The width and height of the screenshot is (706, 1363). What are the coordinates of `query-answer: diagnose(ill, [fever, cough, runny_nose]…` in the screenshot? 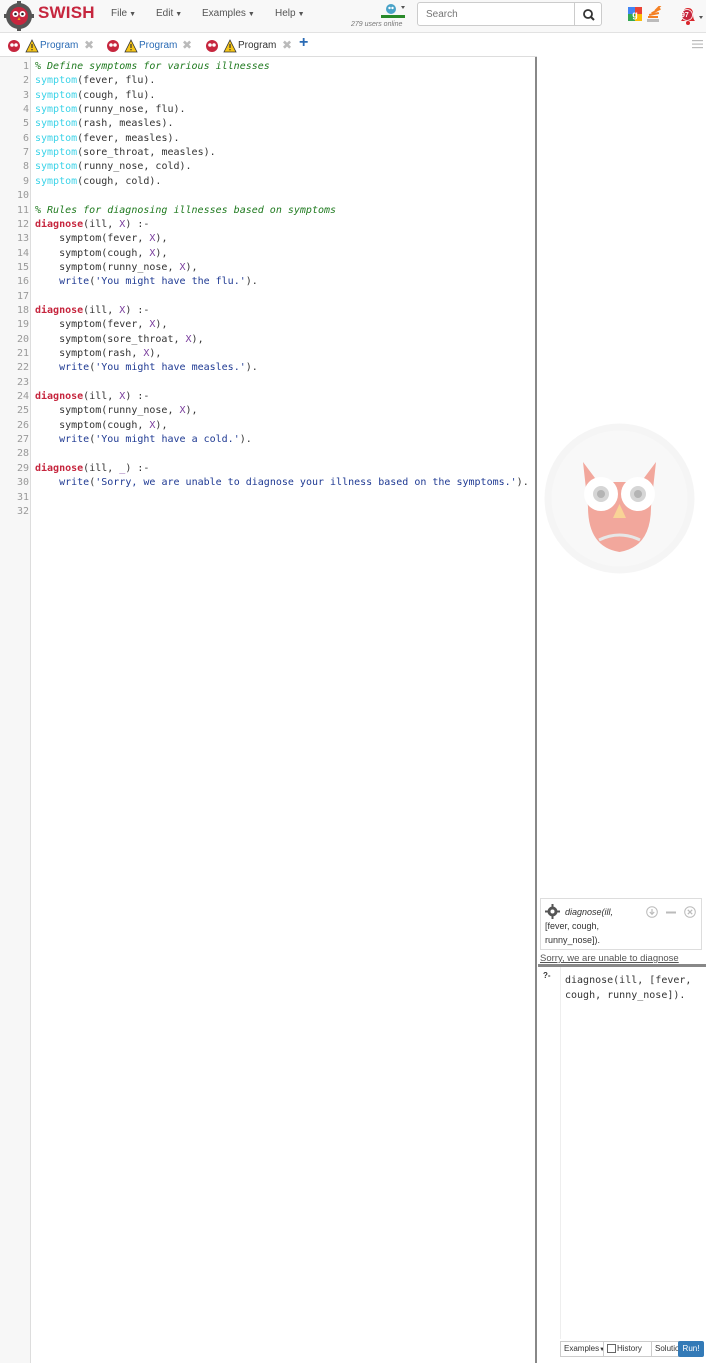 It's located at (621, 924).